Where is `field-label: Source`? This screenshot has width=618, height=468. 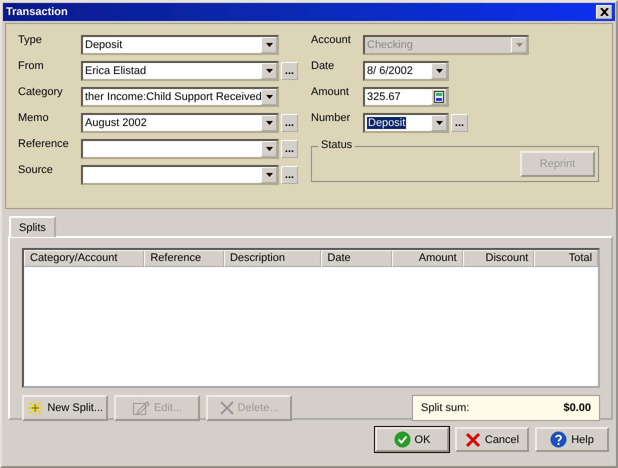
field-label: Source is located at coordinates (36, 169).